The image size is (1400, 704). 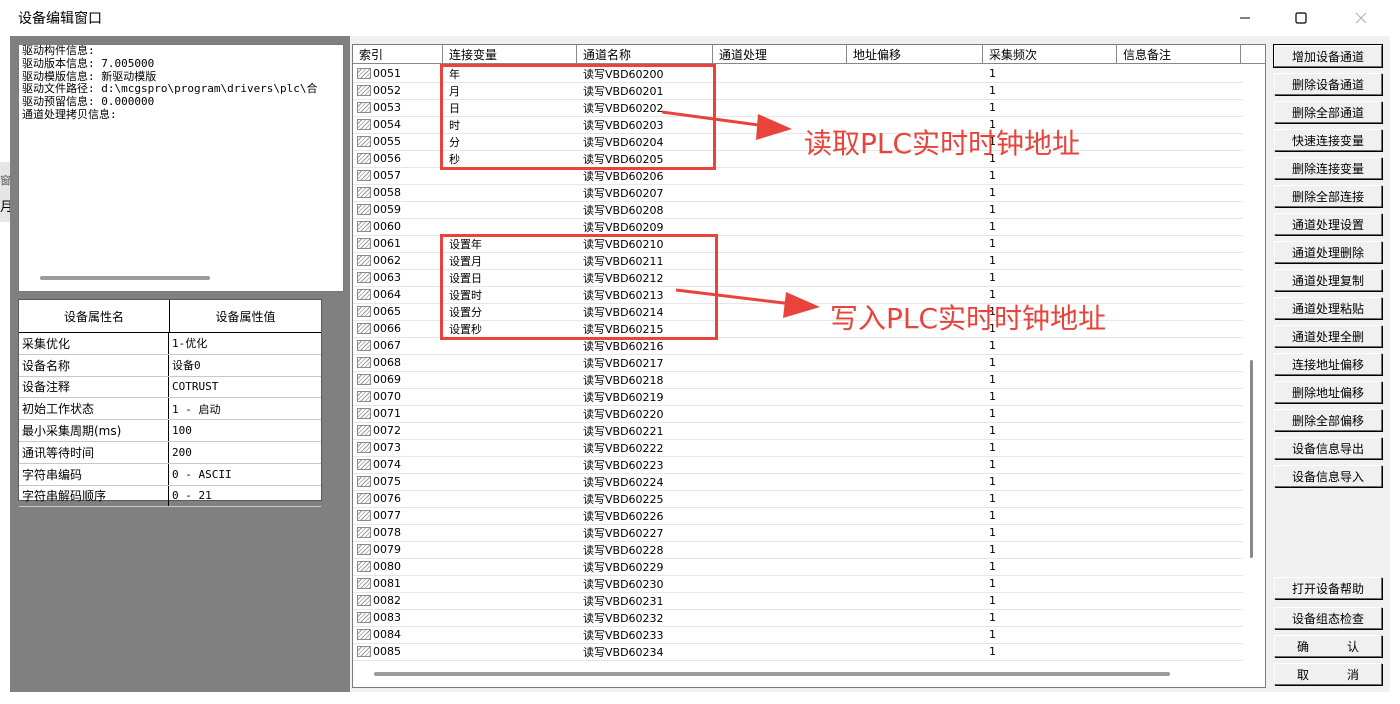 What do you see at coordinates (747, 303) in the screenshot?
I see `write-arrow-icon` at bounding box center [747, 303].